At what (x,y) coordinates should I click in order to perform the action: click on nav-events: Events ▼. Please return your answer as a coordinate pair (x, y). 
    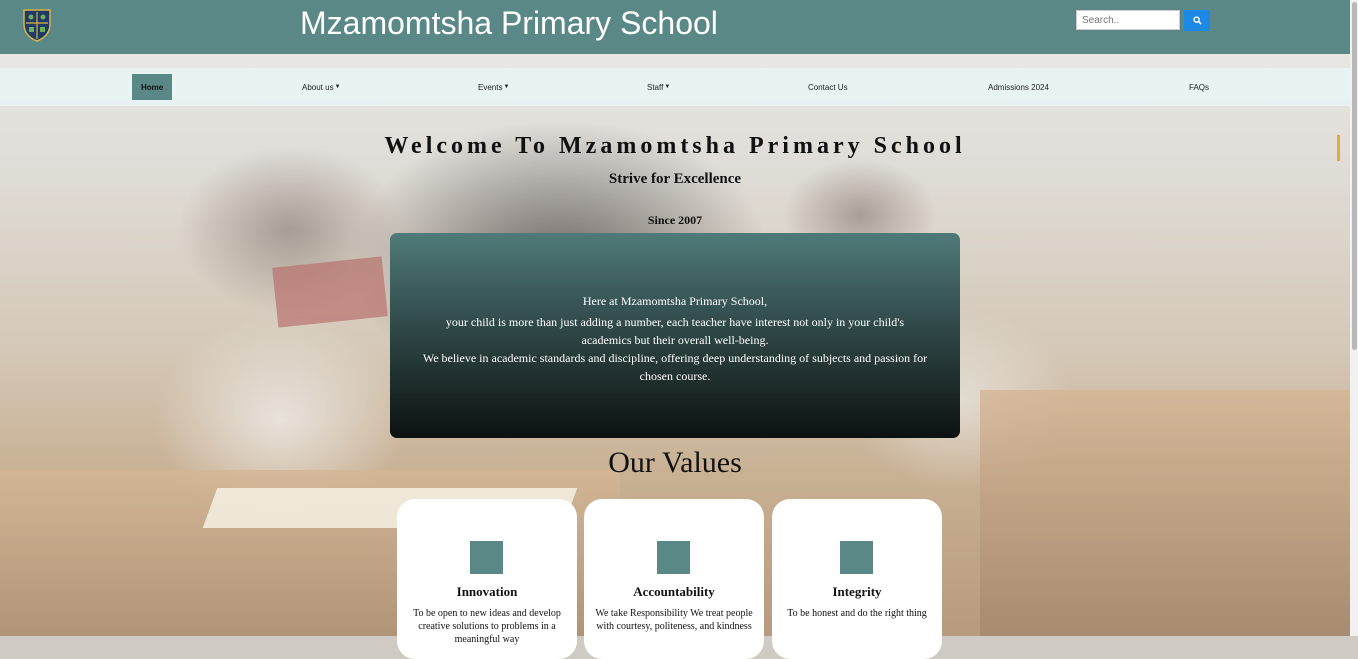
    Looking at the image, I should click on (493, 87).